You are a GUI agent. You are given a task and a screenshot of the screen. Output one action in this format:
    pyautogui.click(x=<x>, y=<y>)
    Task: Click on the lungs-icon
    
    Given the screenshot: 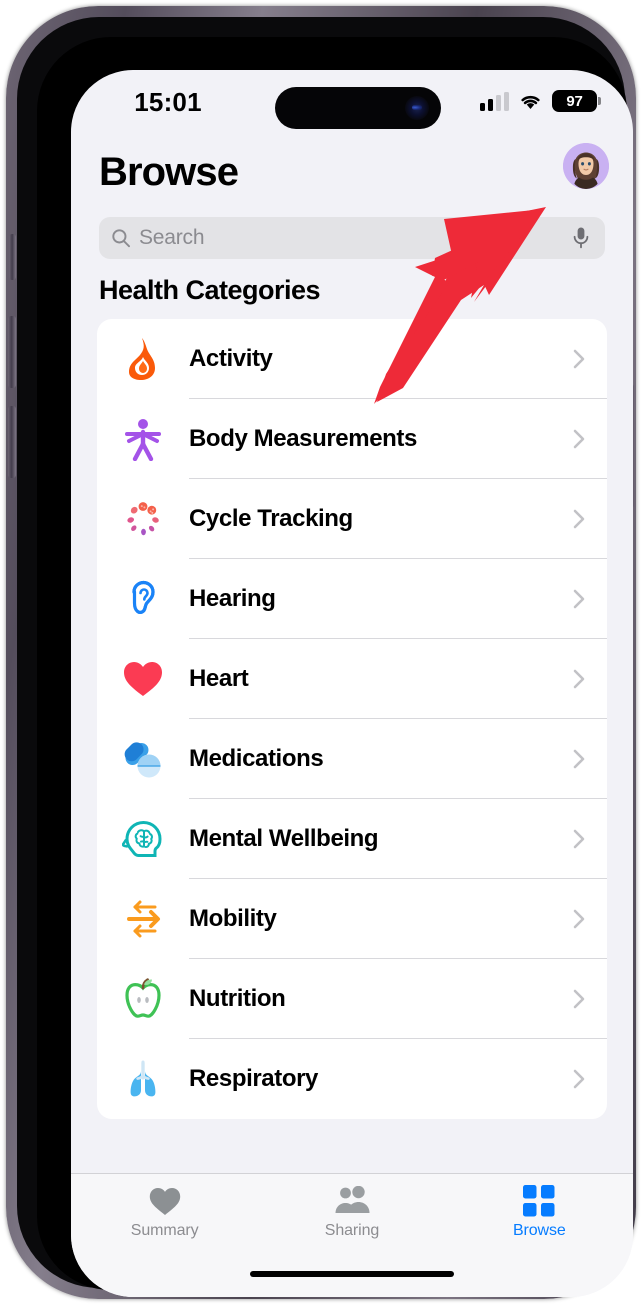 What is the action you would take?
    pyautogui.click(x=143, y=1079)
    